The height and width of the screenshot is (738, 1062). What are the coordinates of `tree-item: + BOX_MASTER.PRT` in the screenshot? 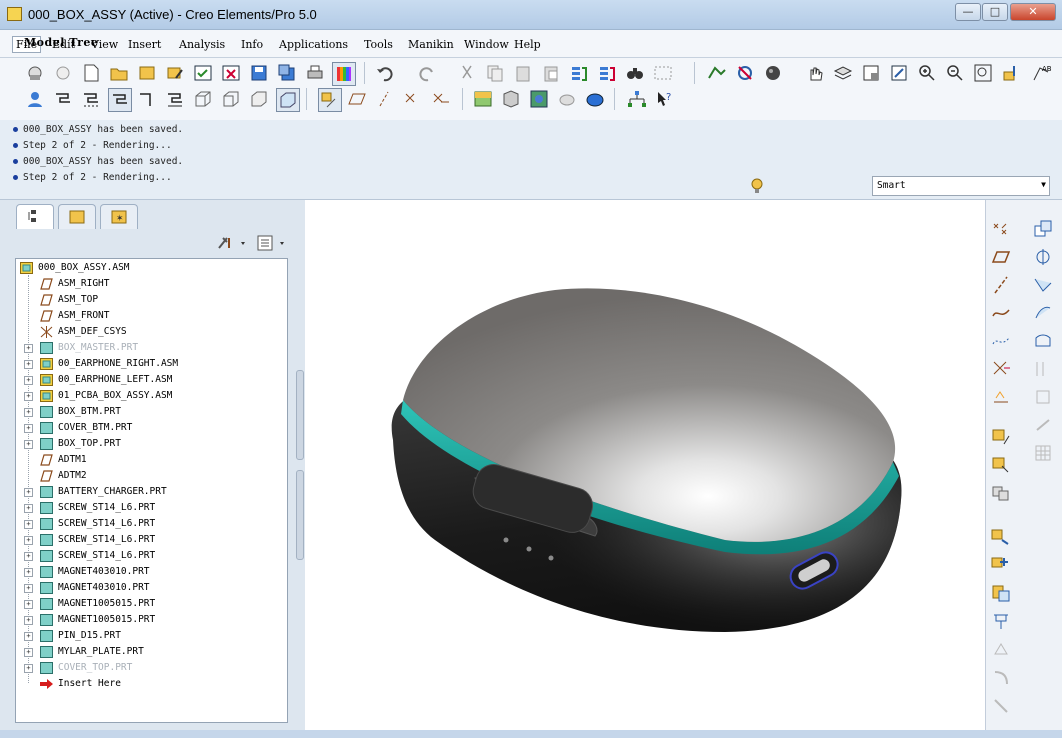 It's located at (151, 348).